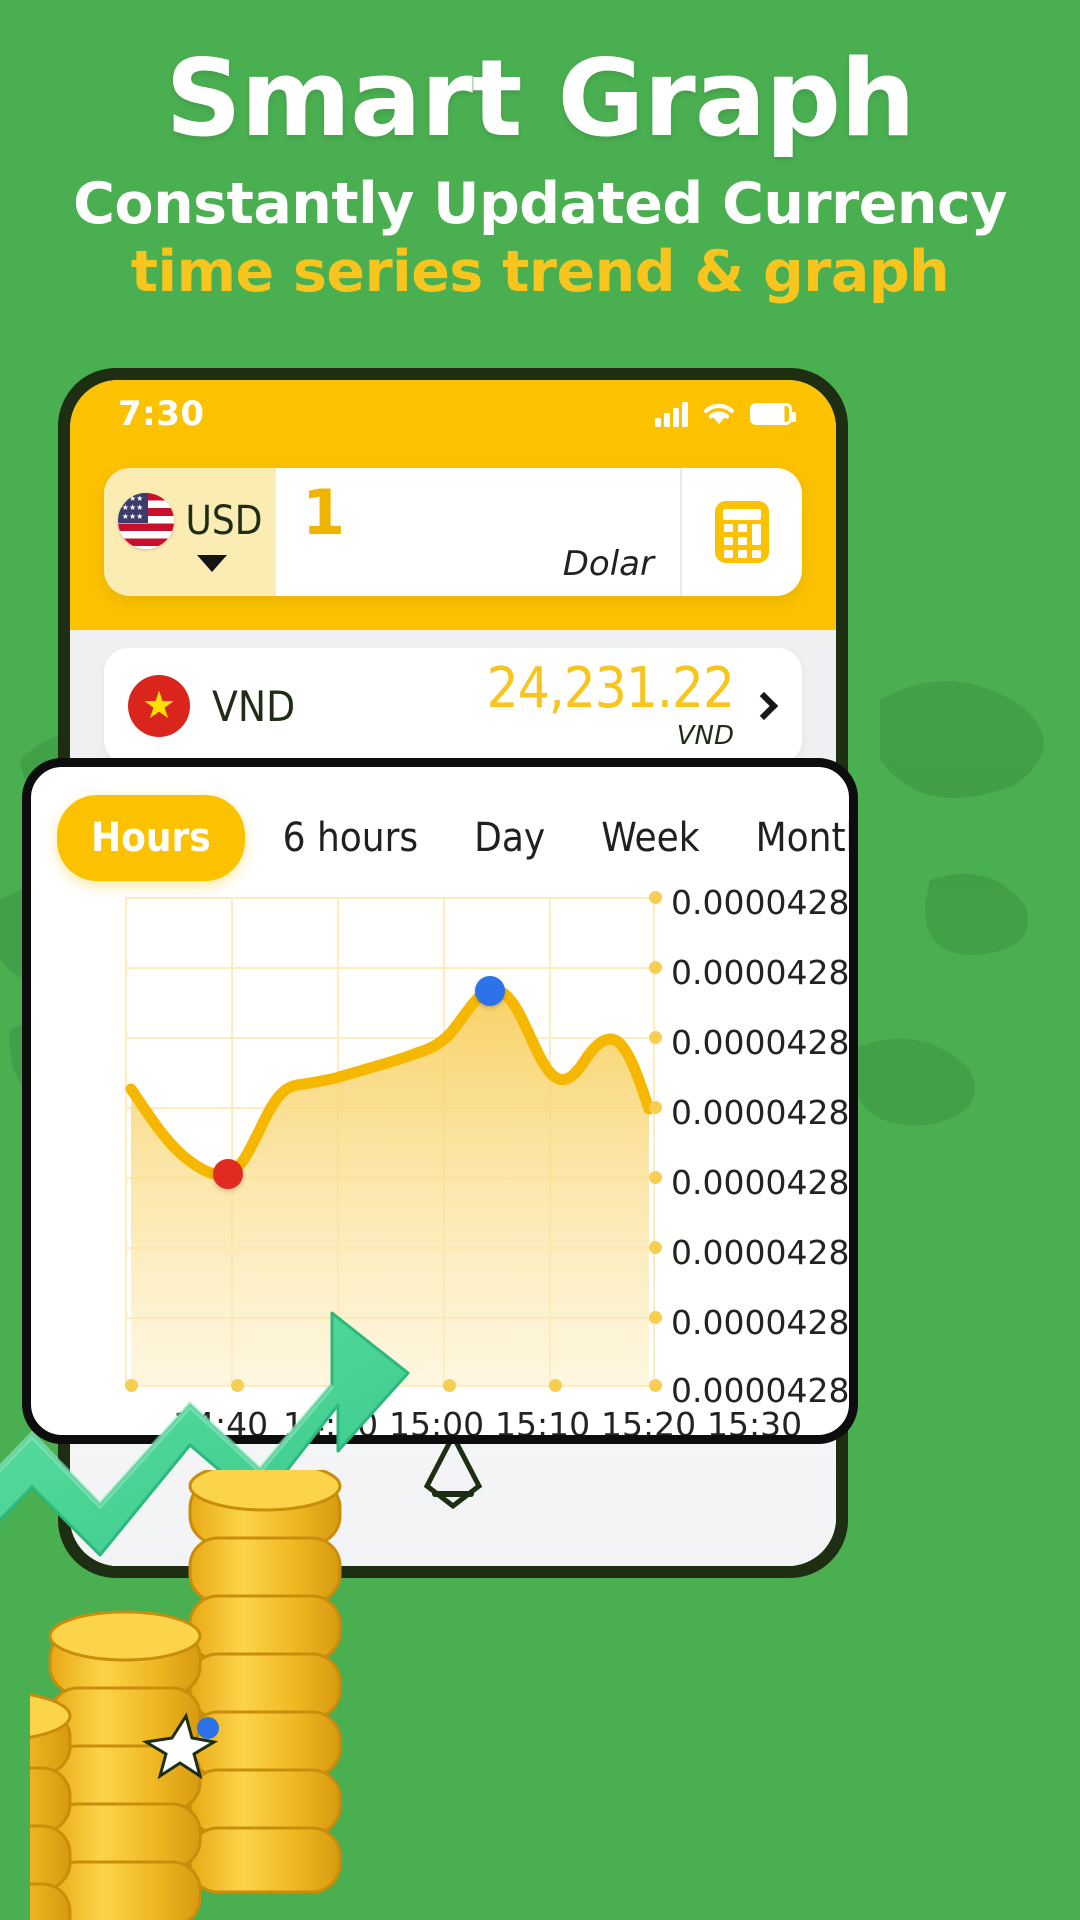  Describe the element at coordinates (161, 414) in the screenshot. I see `status-bar-time: 7:30` at that location.